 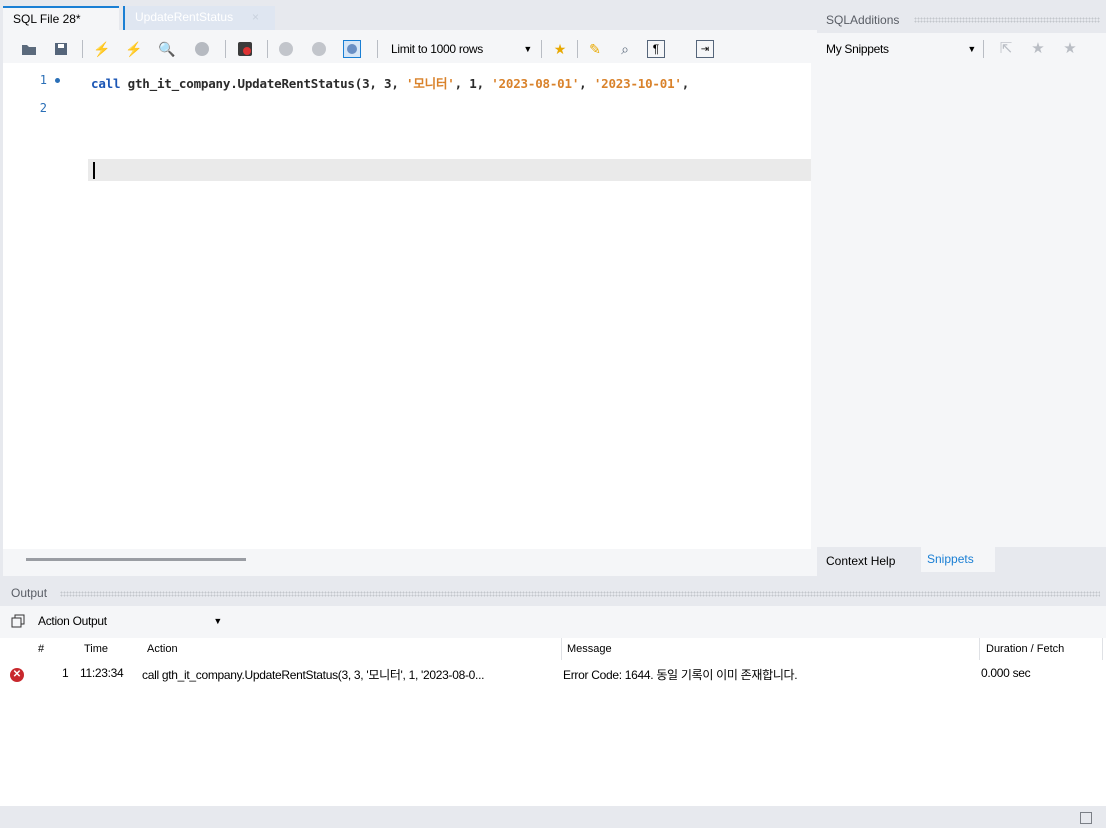 What do you see at coordinates (430, 83) in the screenshot?
I see `string-token: '모니터'` at bounding box center [430, 83].